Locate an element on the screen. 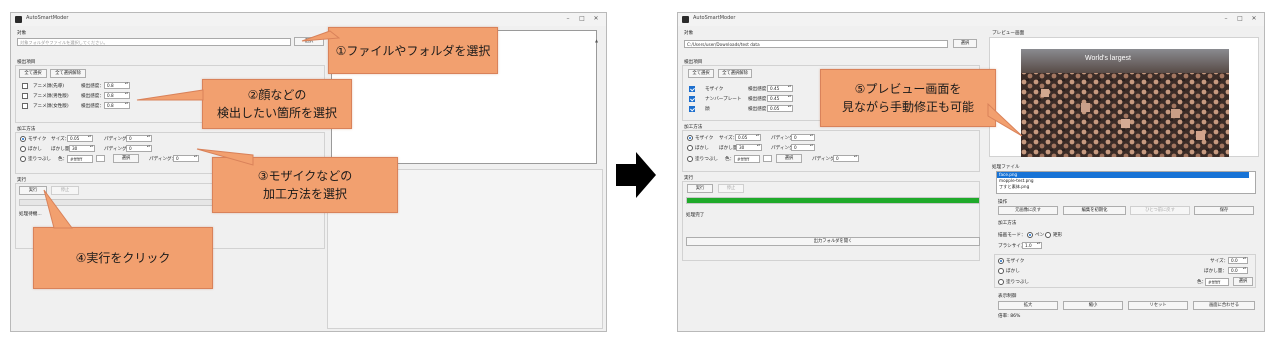 The height and width of the screenshot is (339, 1280). callout-text: ④実行をクリック is located at coordinates (123, 258).